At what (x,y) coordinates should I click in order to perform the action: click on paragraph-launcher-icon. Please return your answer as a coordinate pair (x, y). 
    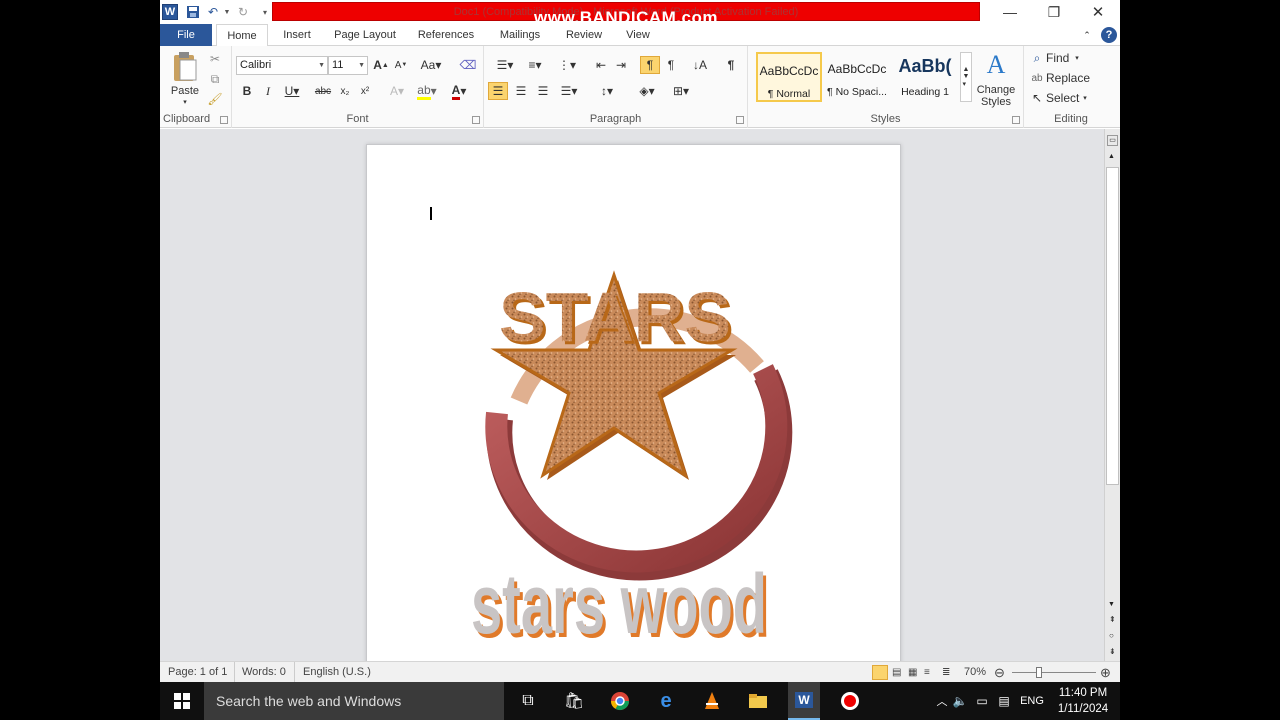
    Looking at the image, I should click on (740, 120).